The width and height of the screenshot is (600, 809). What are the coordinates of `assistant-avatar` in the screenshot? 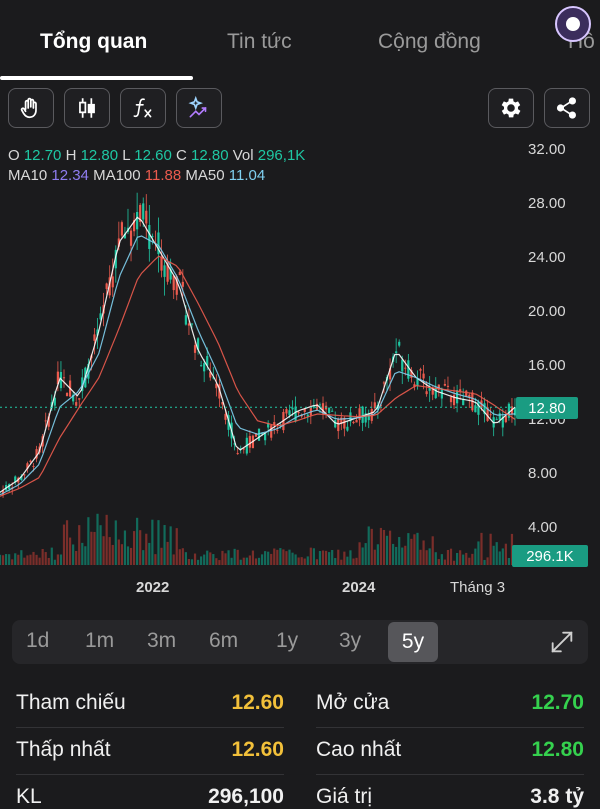 It's located at (573, 24).